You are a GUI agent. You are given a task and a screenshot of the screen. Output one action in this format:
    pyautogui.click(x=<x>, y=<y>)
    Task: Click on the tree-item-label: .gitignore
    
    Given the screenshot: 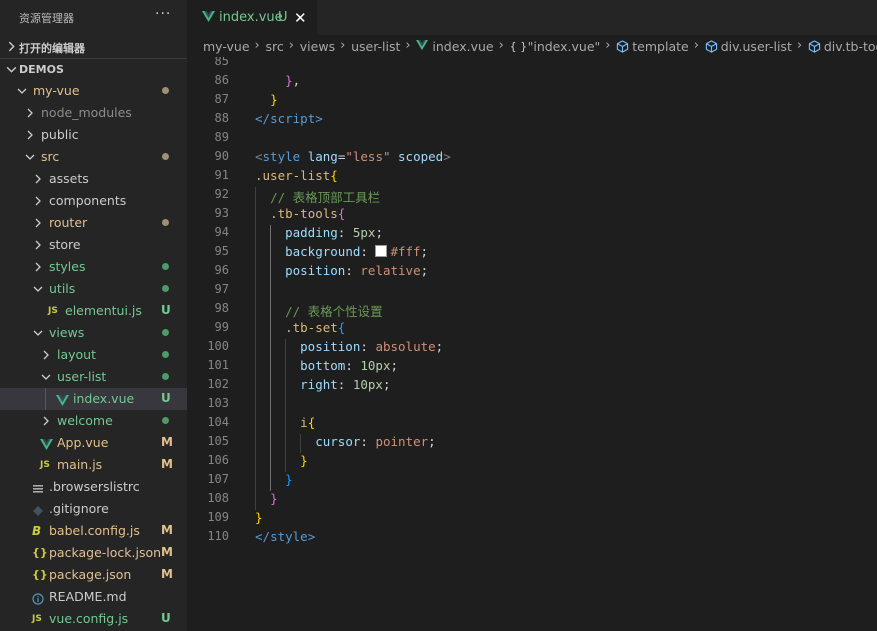 What is the action you would take?
    pyautogui.click(x=79, y=508)
    